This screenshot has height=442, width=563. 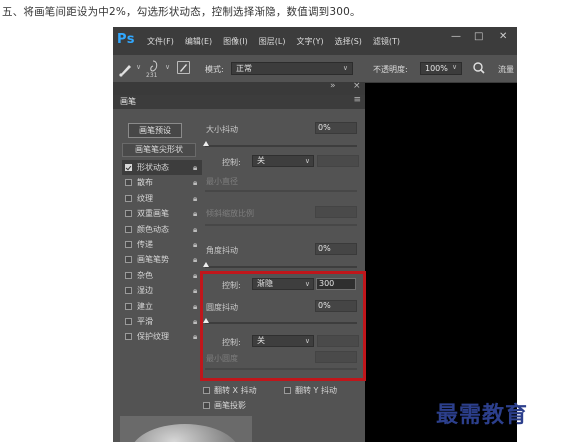 What do you see at coordinates (126, 69) in the screenshot?
I see `brush-tool-icon` at bounding box center [126, 69].